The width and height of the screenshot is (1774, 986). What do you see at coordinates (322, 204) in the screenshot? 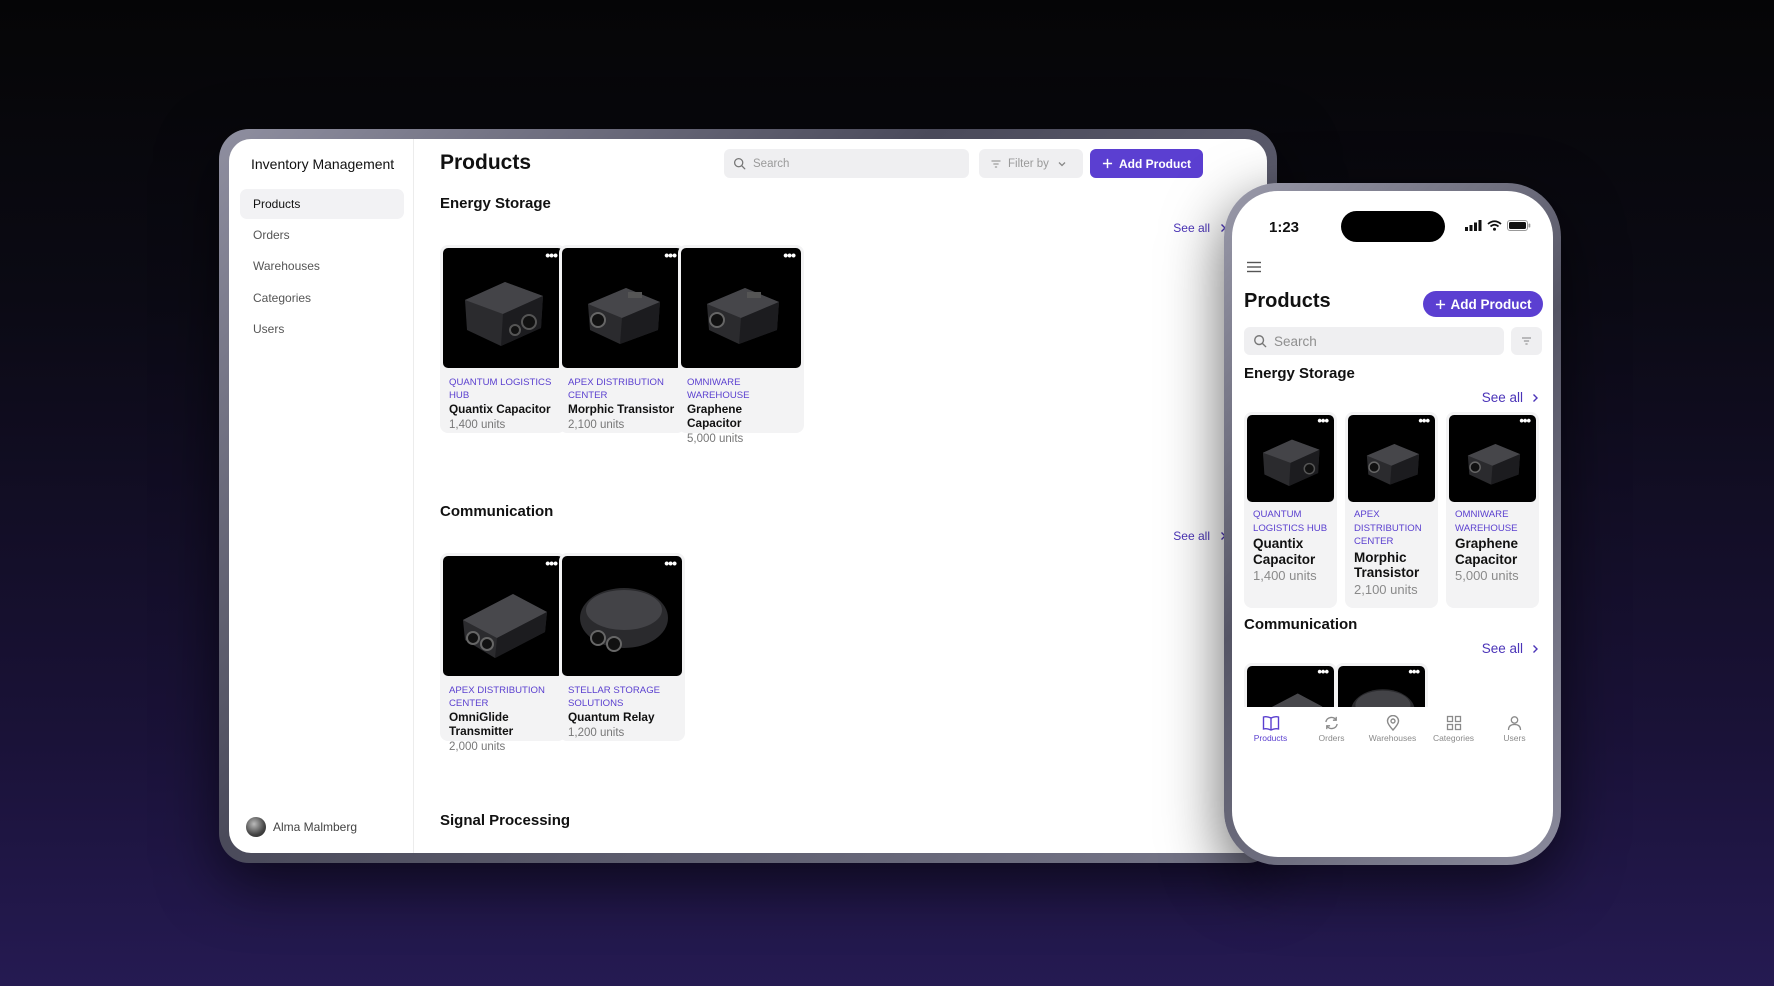
I see `sidebar-item-products: Products` at bounding box center [322, 204].